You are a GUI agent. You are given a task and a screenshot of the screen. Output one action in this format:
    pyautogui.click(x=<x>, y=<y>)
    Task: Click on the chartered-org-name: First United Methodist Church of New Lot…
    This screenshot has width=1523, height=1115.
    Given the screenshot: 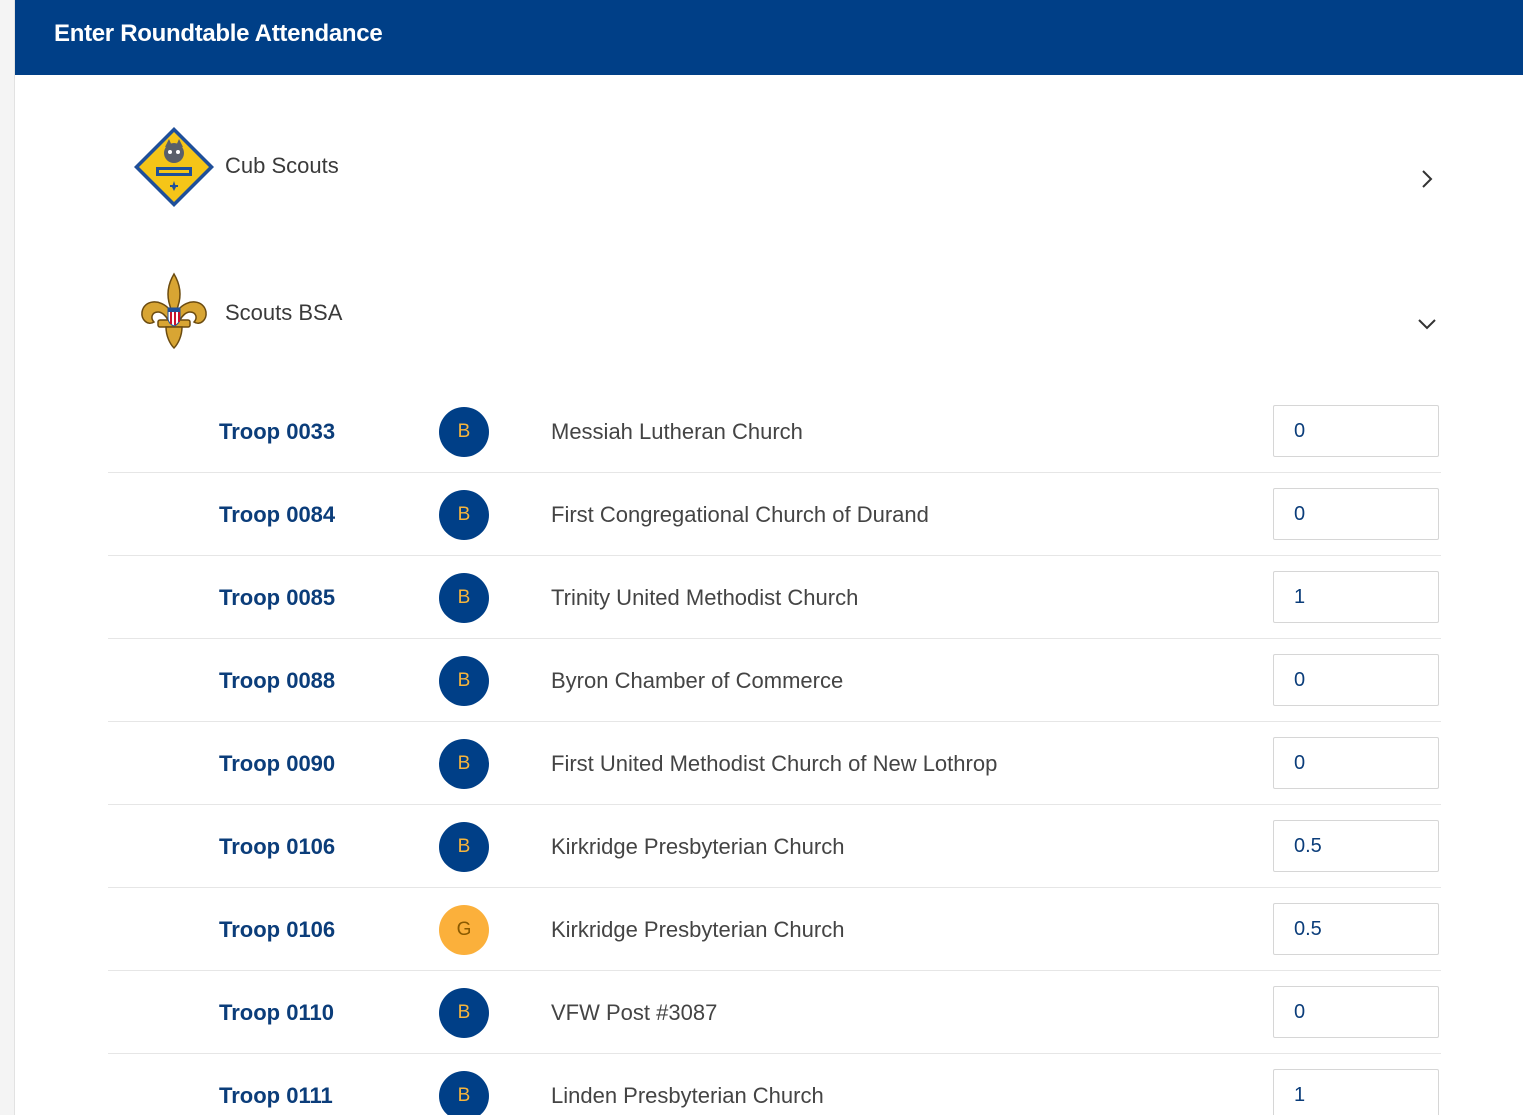 What is the action you would take?
    pyautogui.click(x=774, y=763)
    